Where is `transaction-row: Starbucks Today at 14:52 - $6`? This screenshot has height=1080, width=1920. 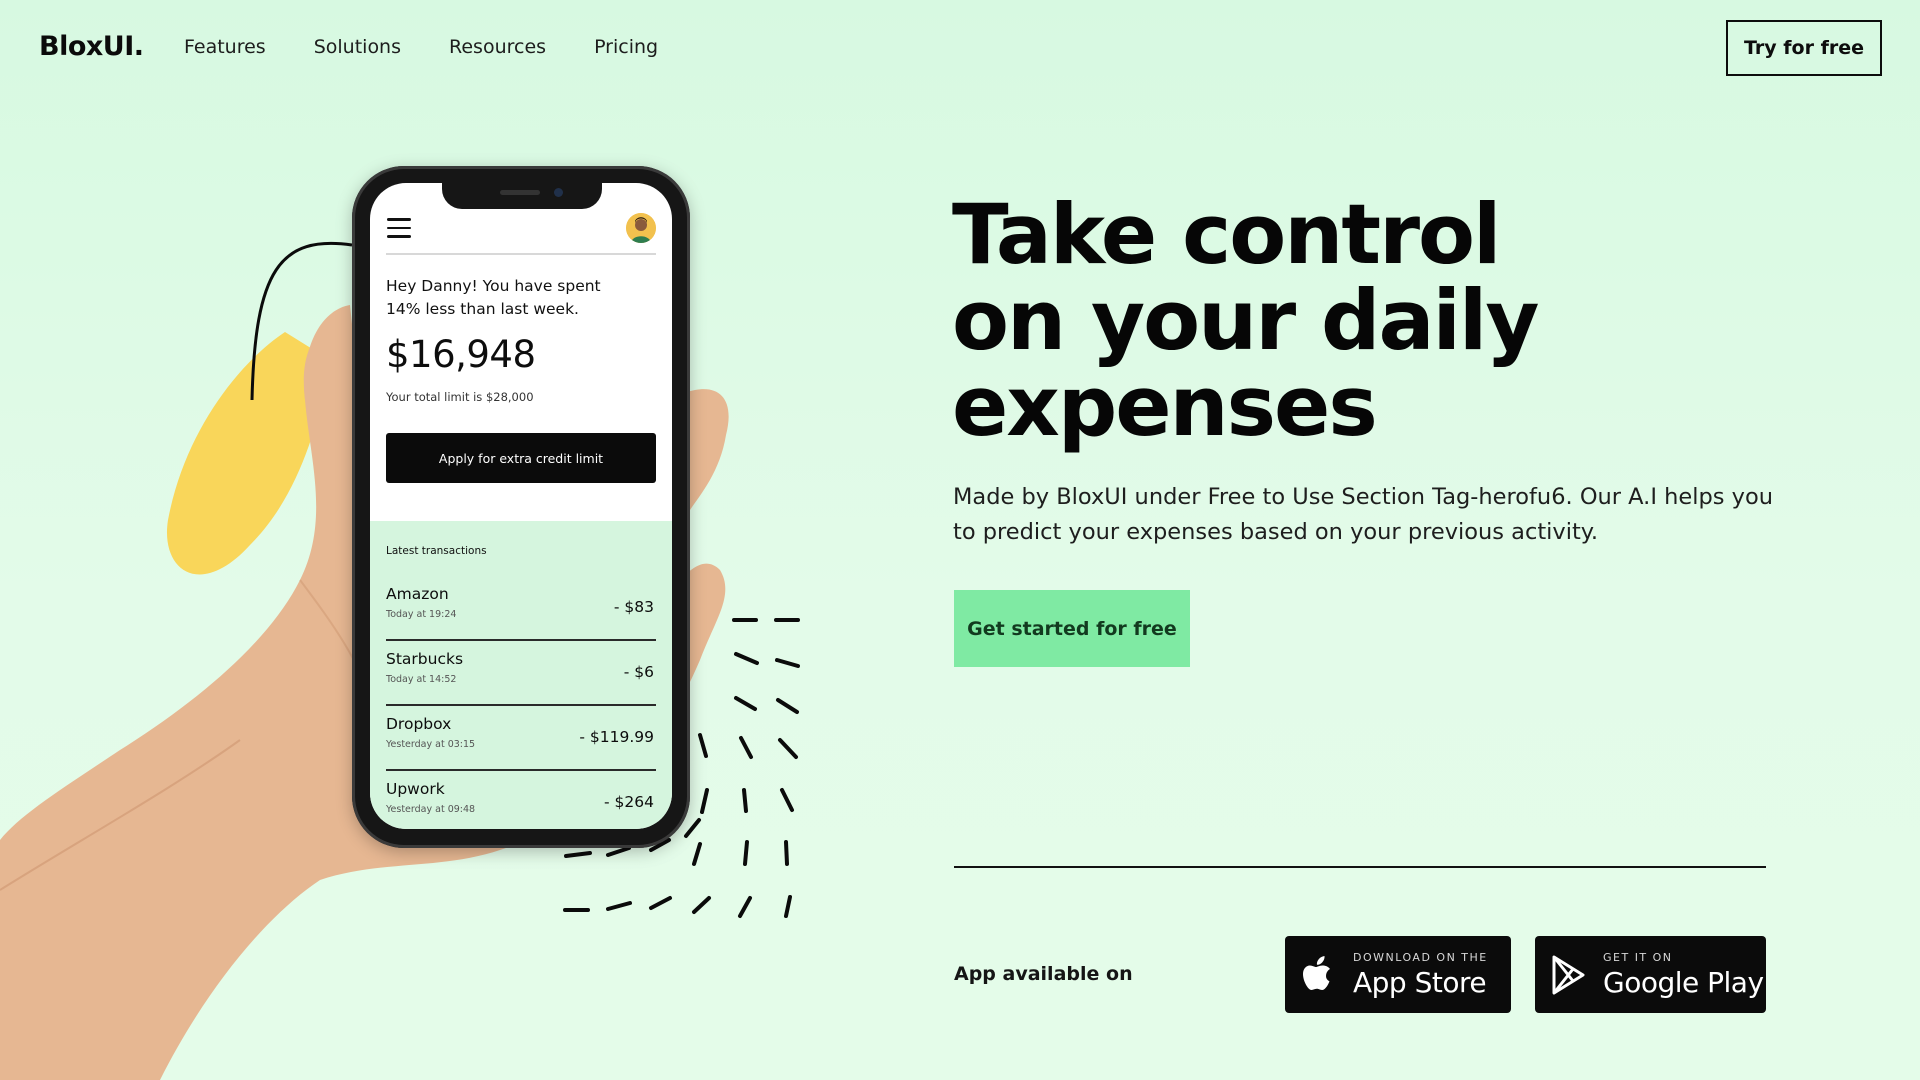
transaction-row: Starbucks Today at 14:52 - $6 is located at coordinates (521, 682).